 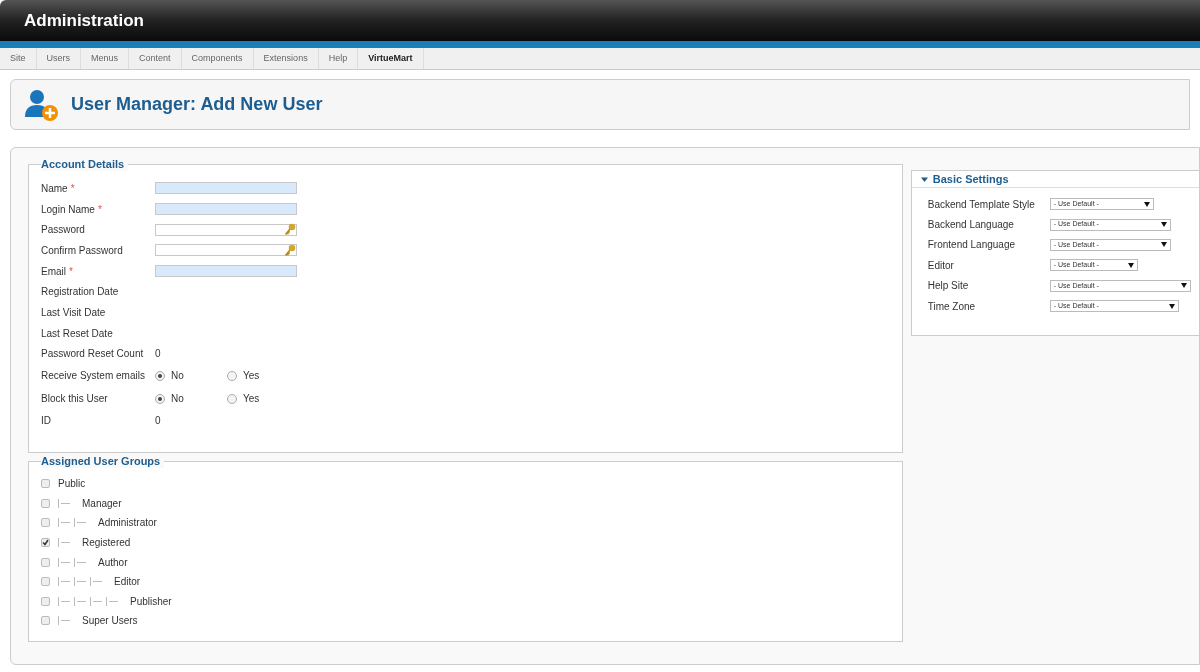 What do you see at coordinates (155, 58) in the screenshot?
I see `menu-item: Content` at bounding box center [155, 58].